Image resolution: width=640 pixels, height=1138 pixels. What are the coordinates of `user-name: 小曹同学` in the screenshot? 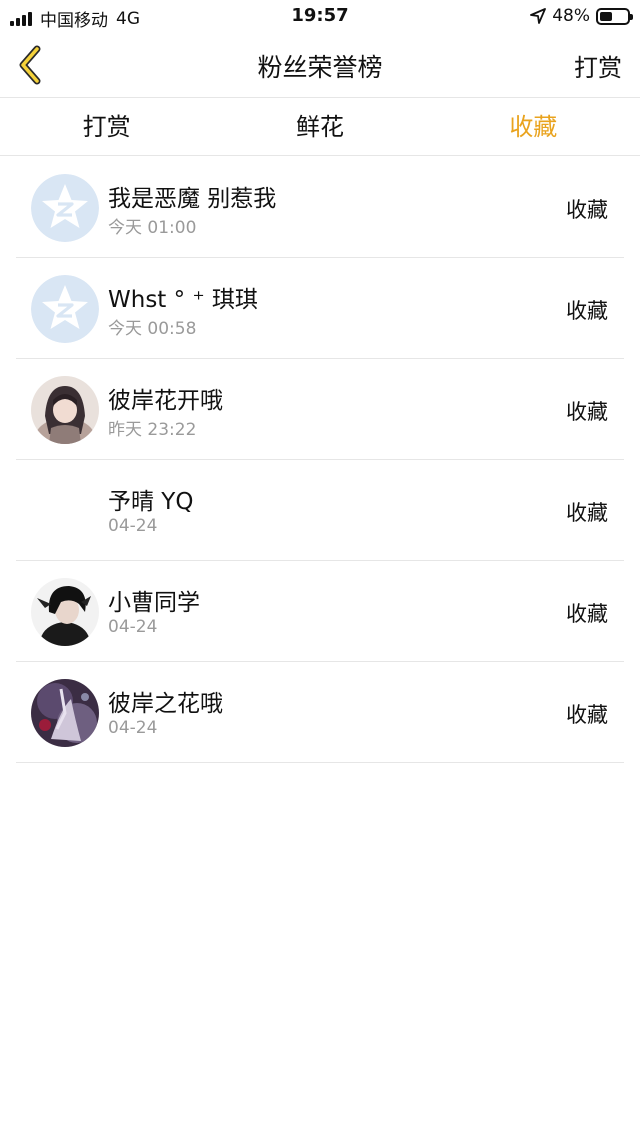 It's located at (154, 603).